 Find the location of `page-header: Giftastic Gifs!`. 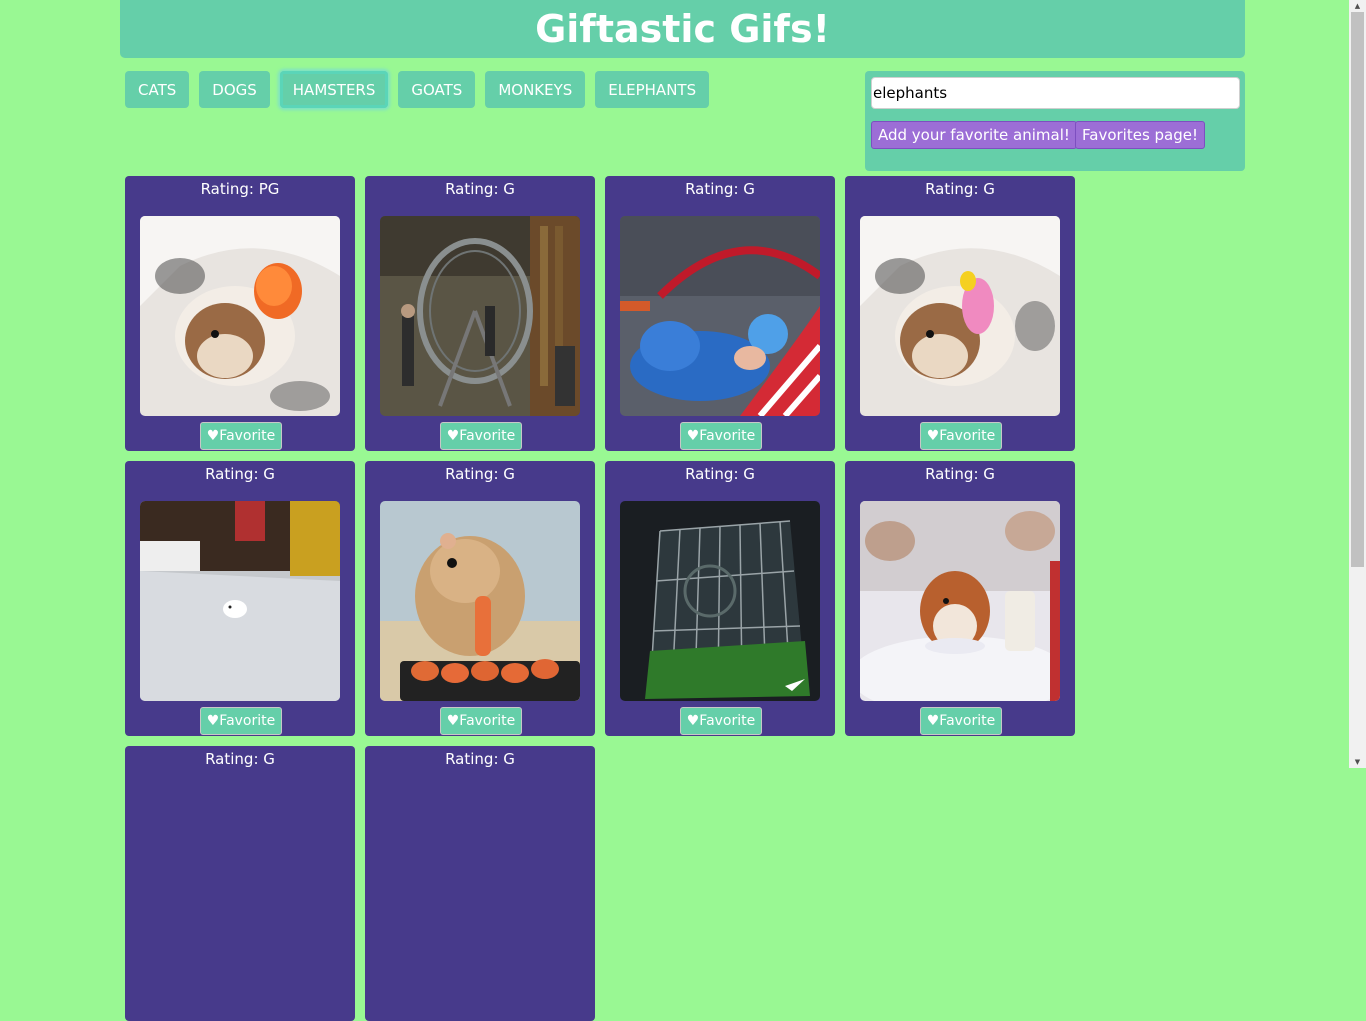

page-header: Giftastic Gifs! is located at coordinates (682, 29).